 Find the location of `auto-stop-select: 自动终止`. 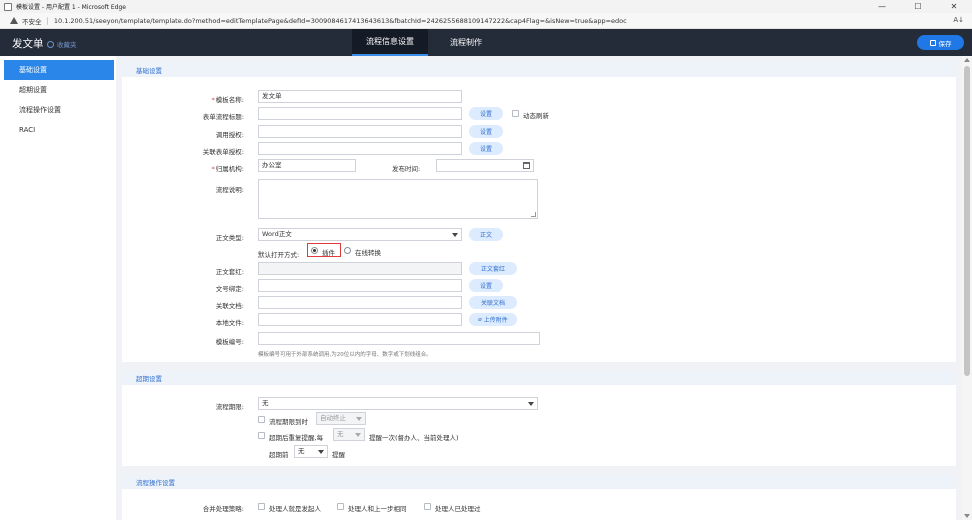

auto-stop-select: 自动终止 is located at coordinates (341, 418).